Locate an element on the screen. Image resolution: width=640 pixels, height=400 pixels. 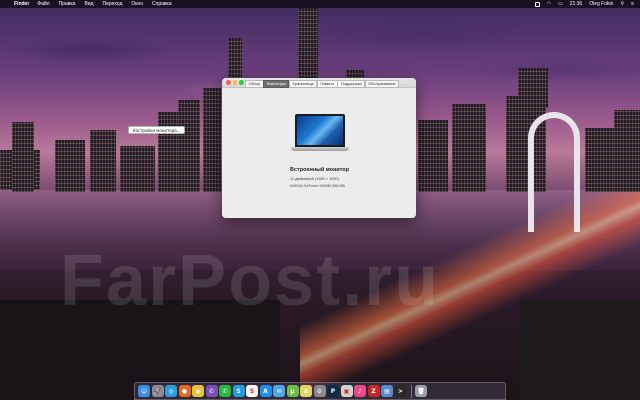
dock: ☺ 🚀 ◎ ● ◉ ✆ ✆ S 5 A ✉ µ ≡ ⚙ P ▣ ♪ Z ▤ > 🗑 is located at coordinates (320, 391).